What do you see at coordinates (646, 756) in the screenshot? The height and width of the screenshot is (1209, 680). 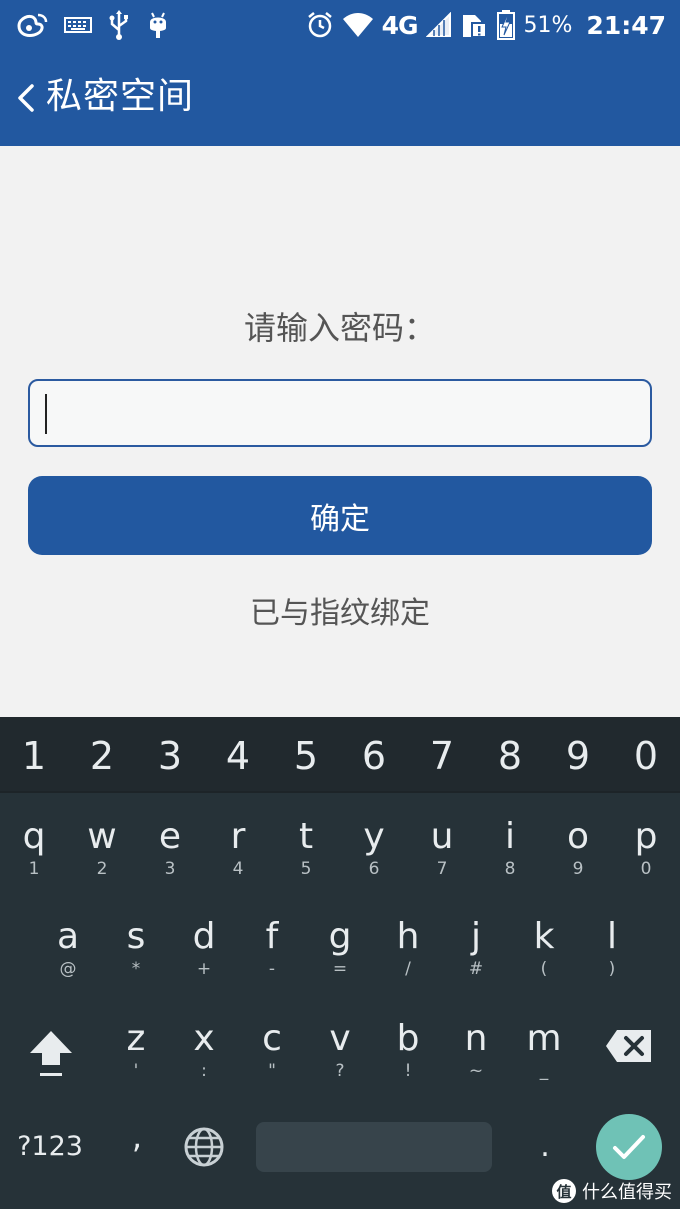 I see `key-0: 0` at bounding box center [646, 756].